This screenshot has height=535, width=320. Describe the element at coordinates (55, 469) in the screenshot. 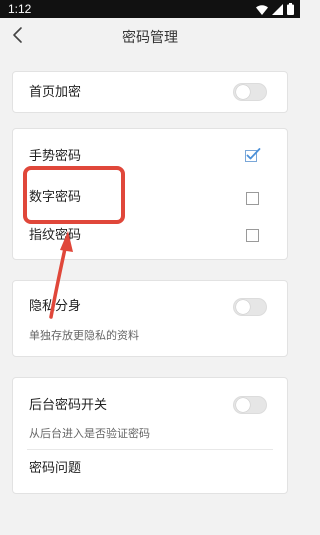

I see `security-question-label: 密码问题` at that location.